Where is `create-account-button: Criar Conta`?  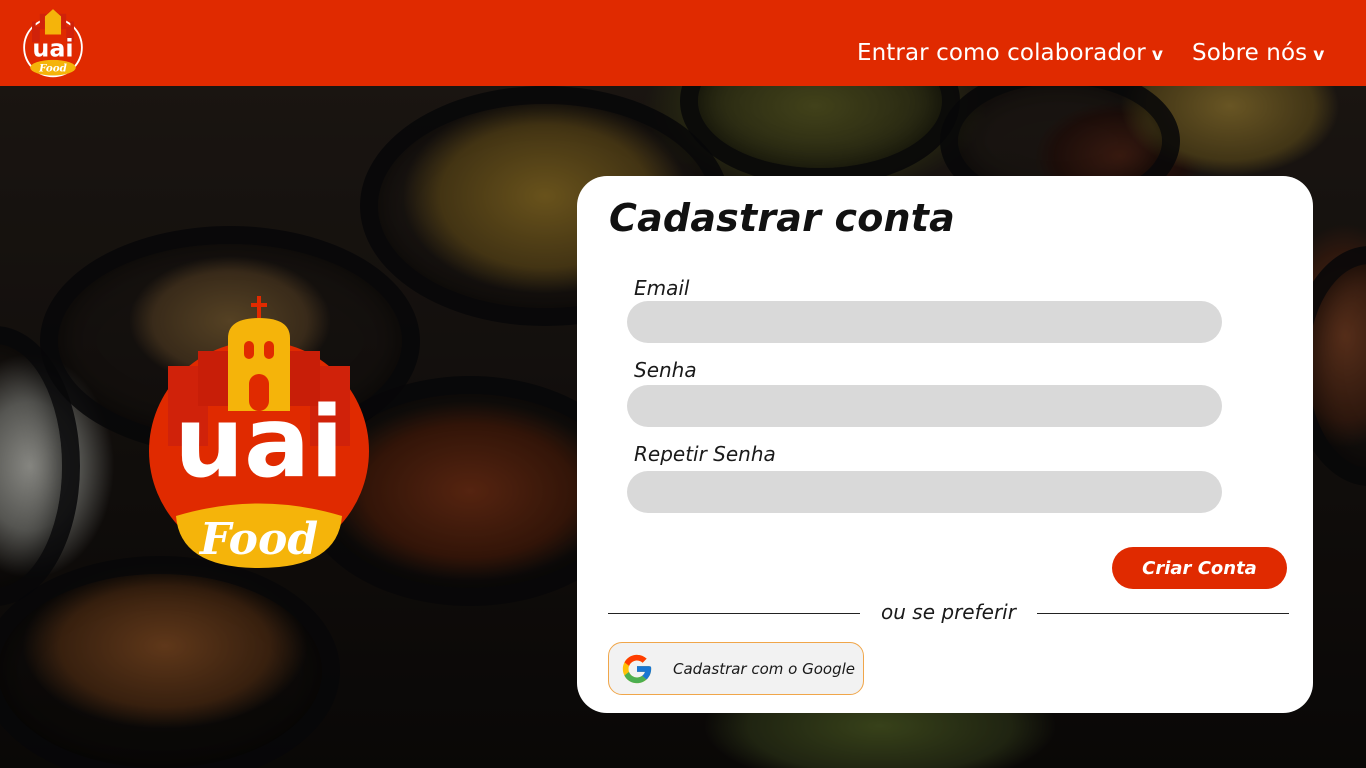 create-account-button: Criar Conta is located at coordinates (1199, 568).